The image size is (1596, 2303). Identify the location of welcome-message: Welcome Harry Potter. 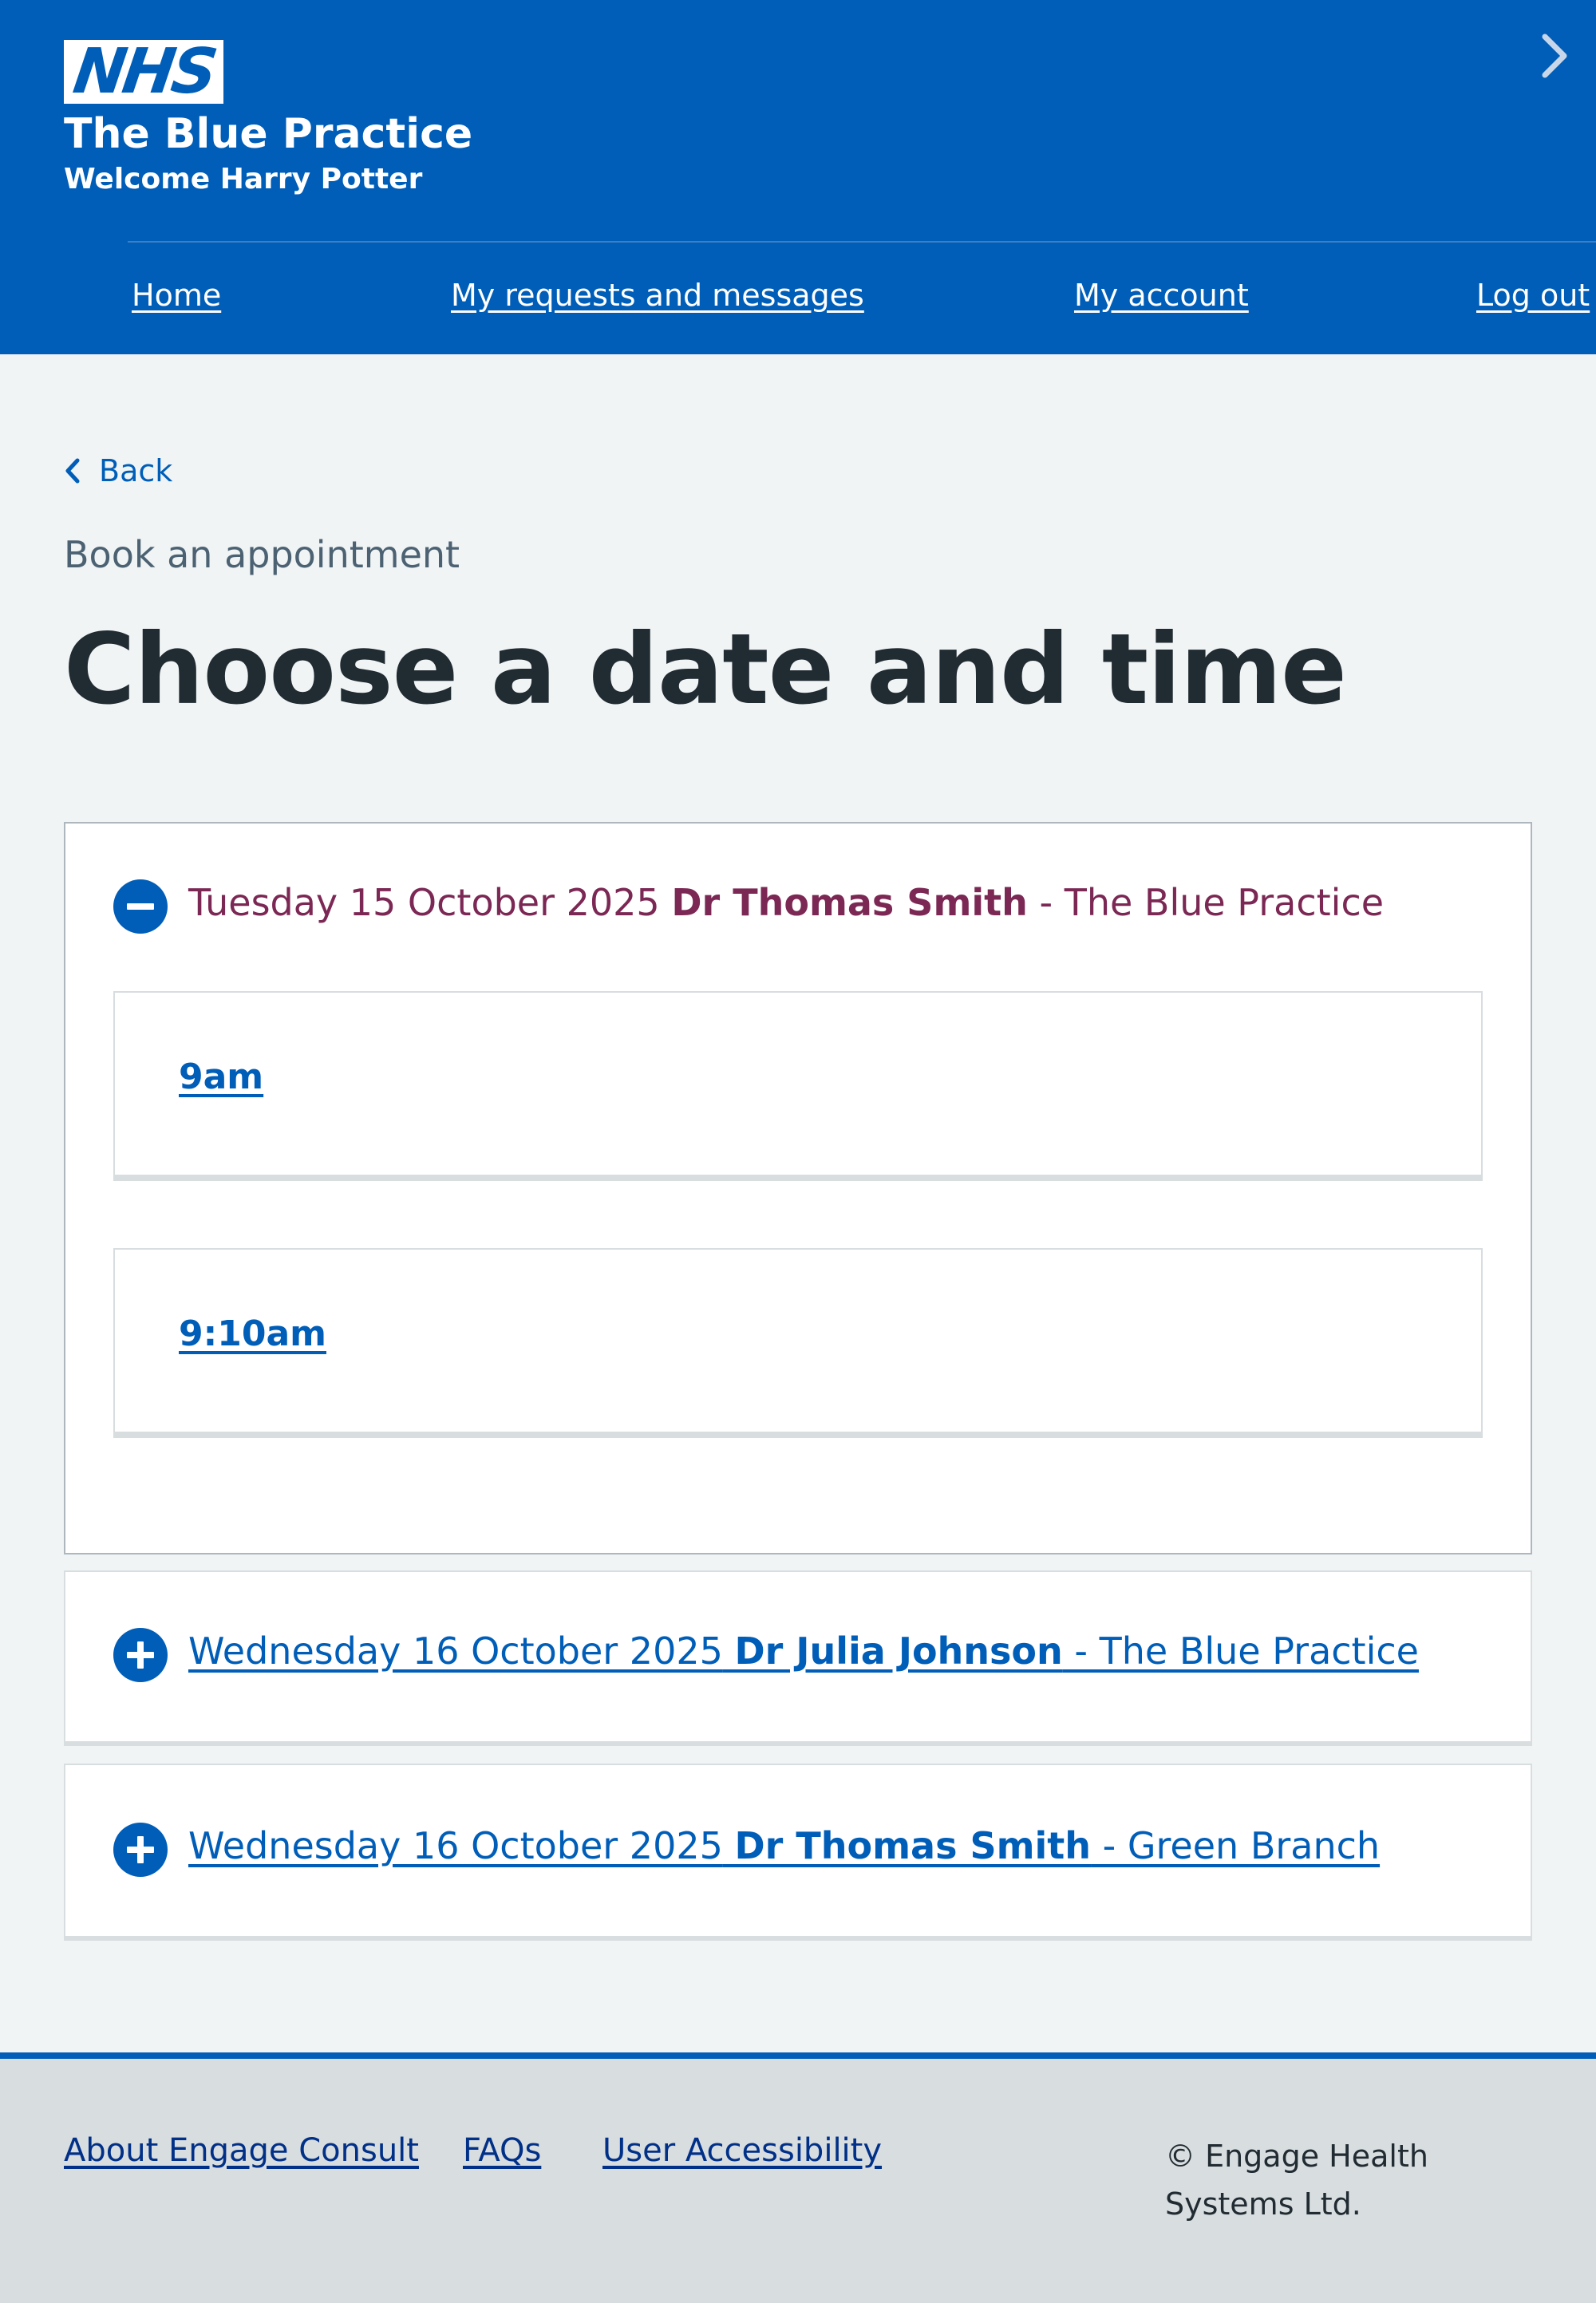
(243, 179).